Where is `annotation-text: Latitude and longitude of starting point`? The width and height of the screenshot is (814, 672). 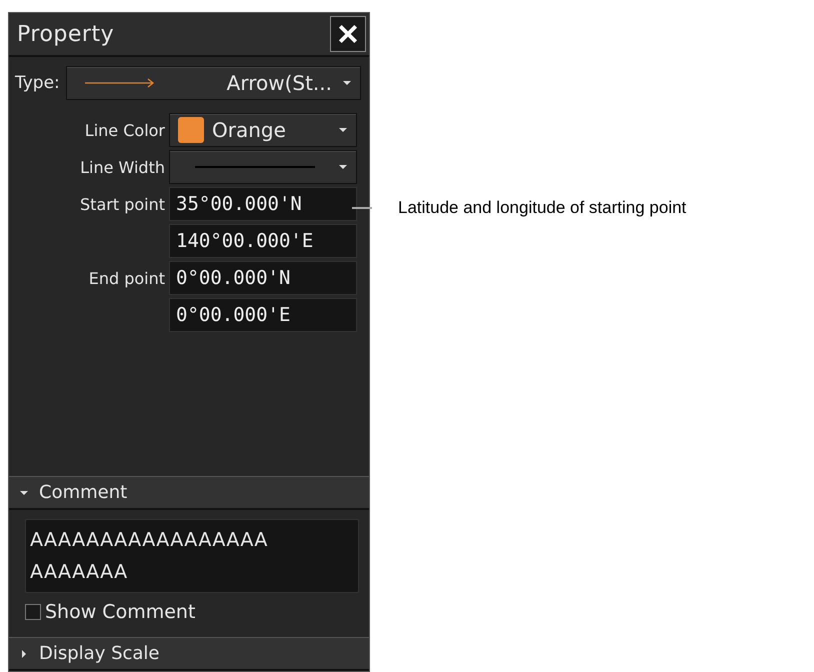 annotation-text: Latitude and longitude of starting point is located at coordinates (542, 208).